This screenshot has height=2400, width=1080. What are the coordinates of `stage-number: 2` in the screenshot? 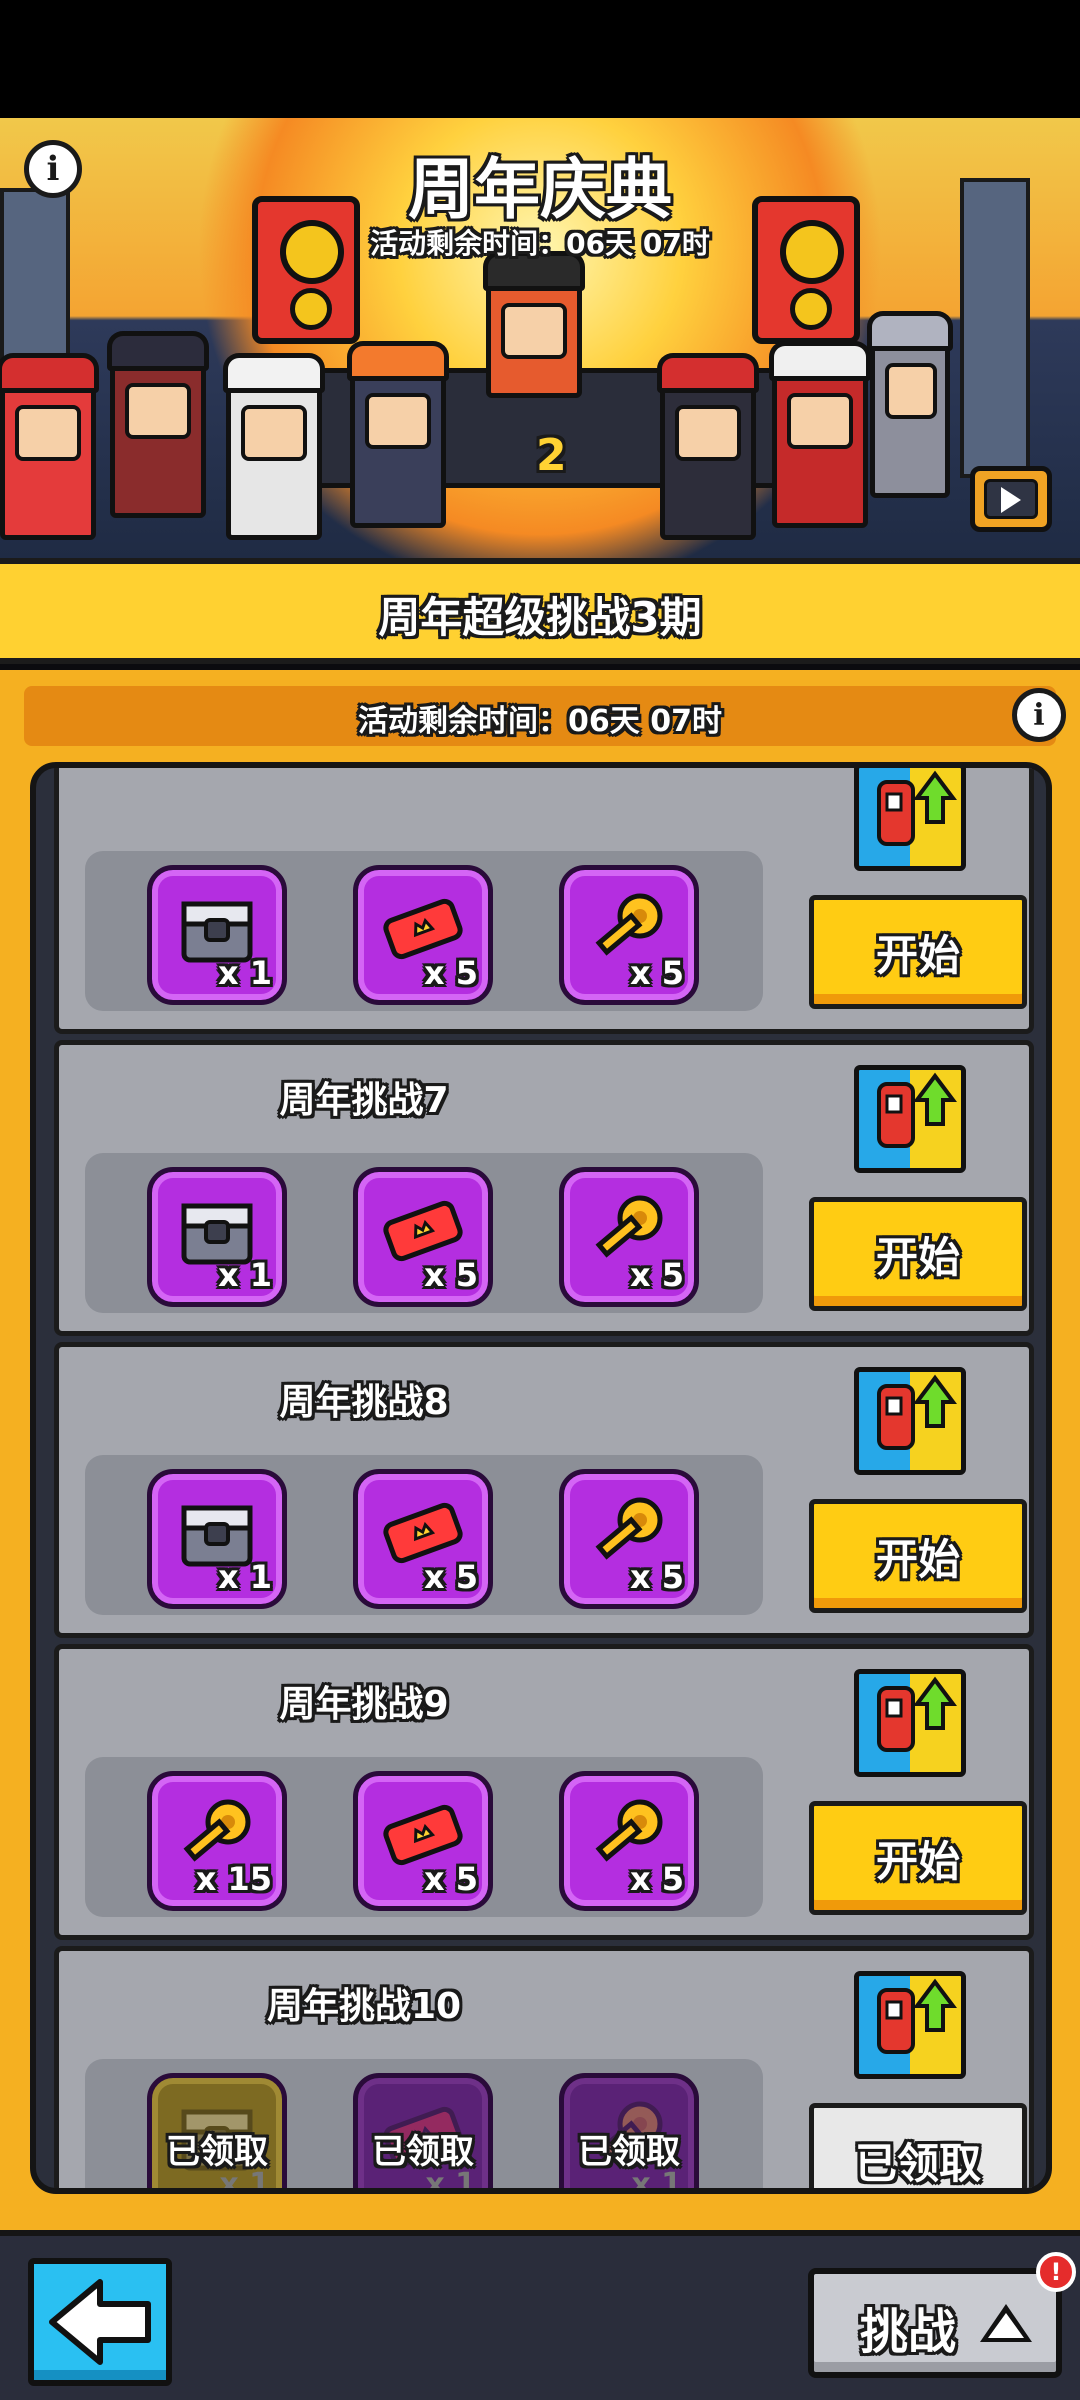 It's located at (551, 455).